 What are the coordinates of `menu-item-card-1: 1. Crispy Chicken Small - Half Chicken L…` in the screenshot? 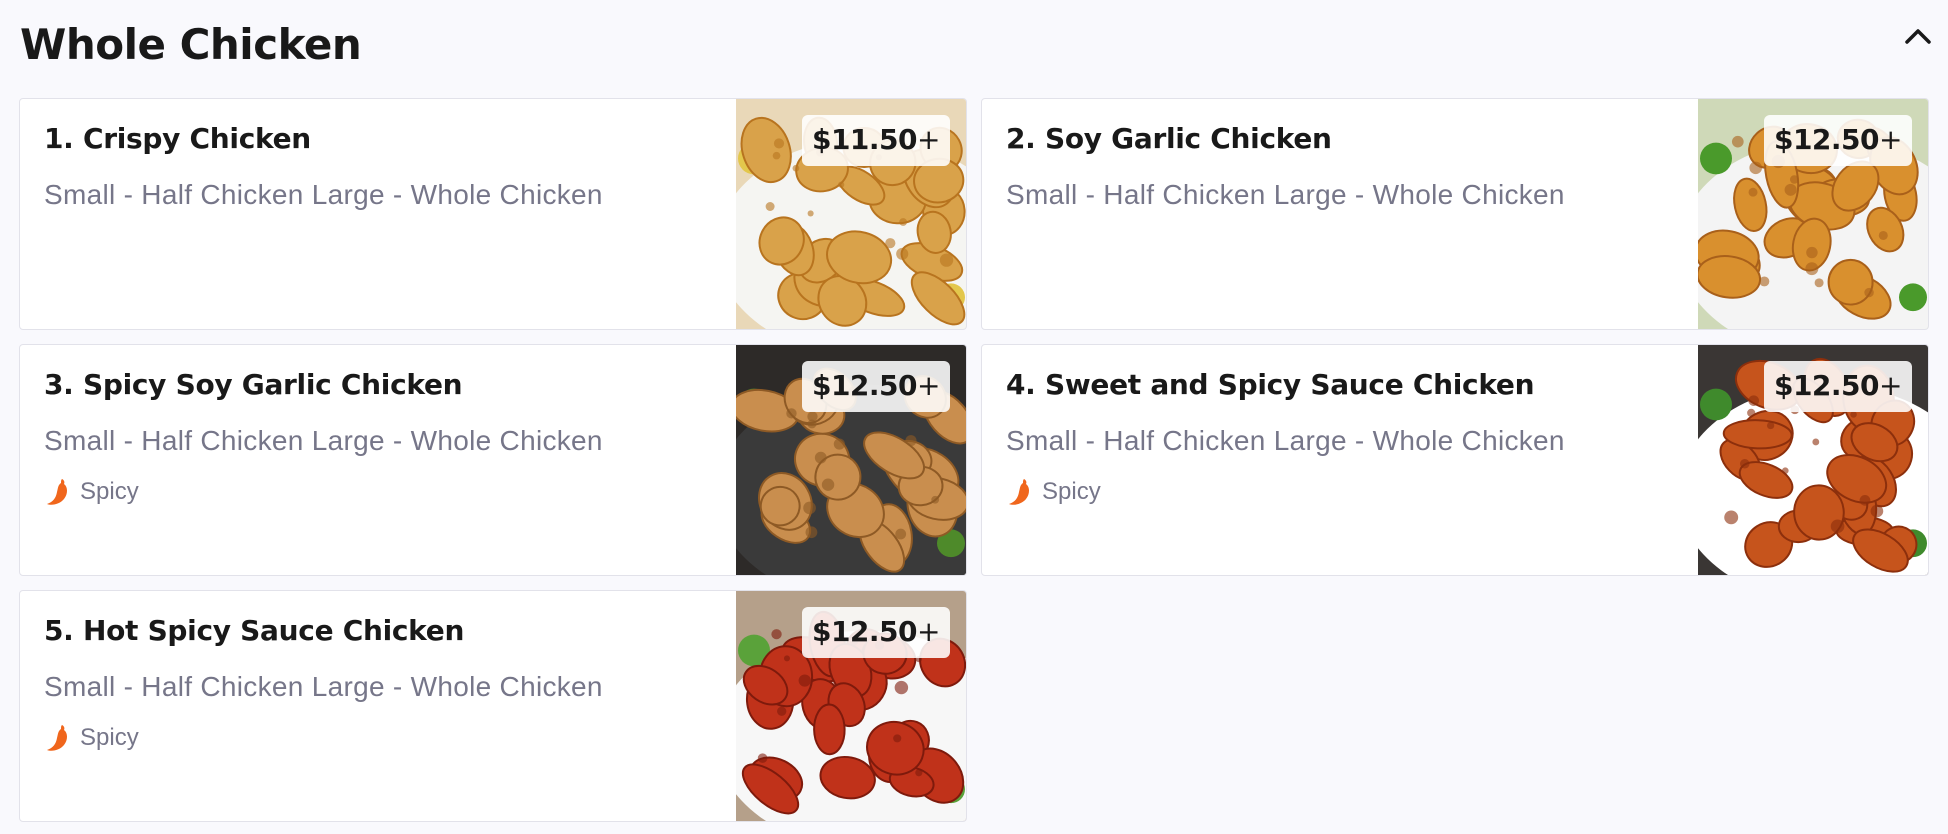 It's located at (493, 214).